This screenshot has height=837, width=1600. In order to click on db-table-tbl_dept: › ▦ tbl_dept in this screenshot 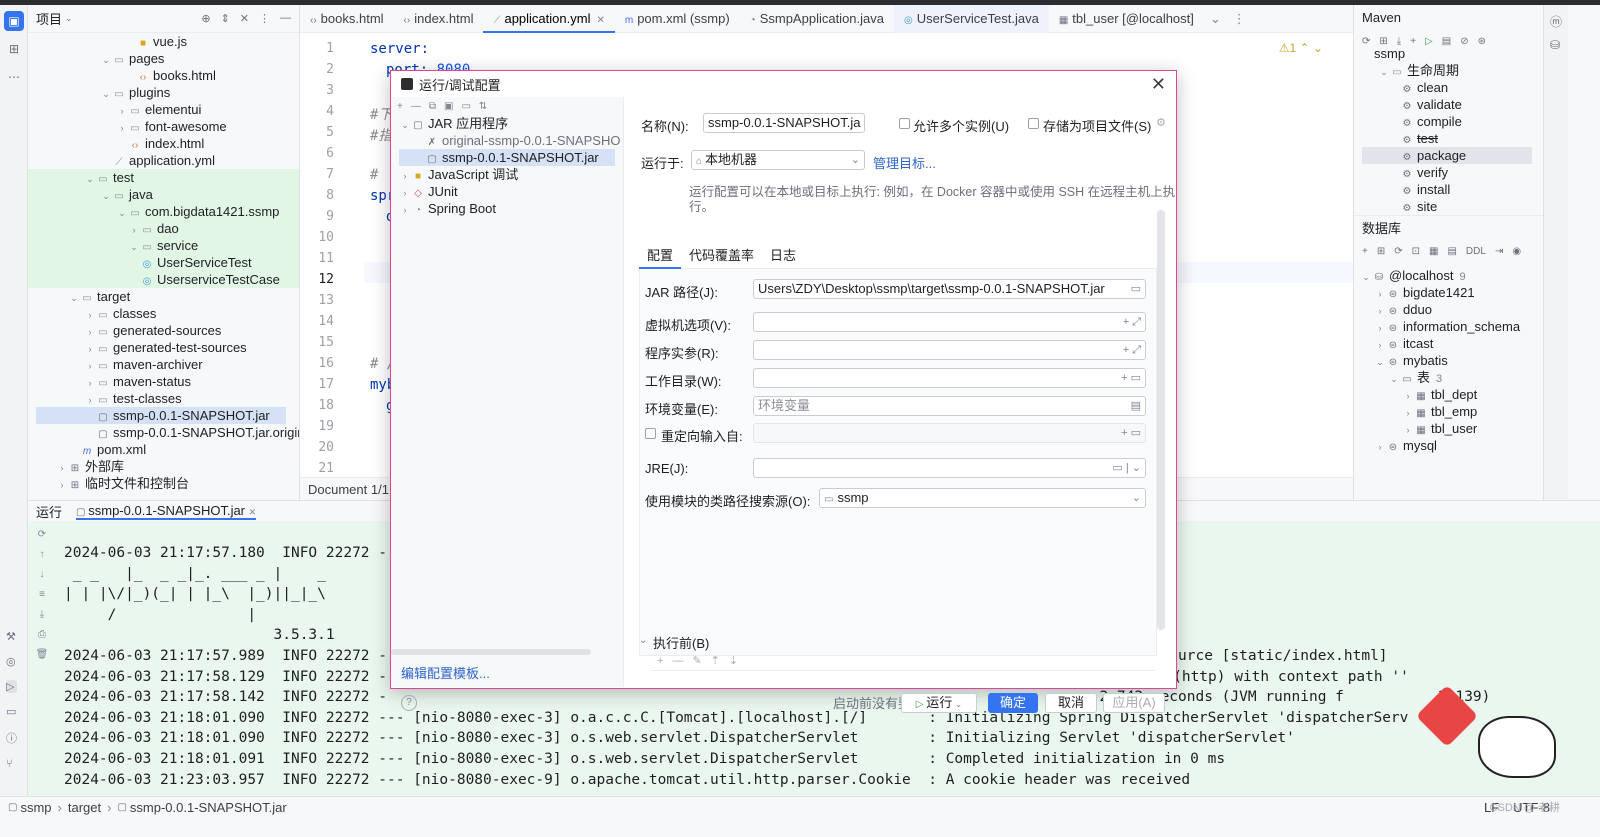, I will do `click(1448, 394)`.